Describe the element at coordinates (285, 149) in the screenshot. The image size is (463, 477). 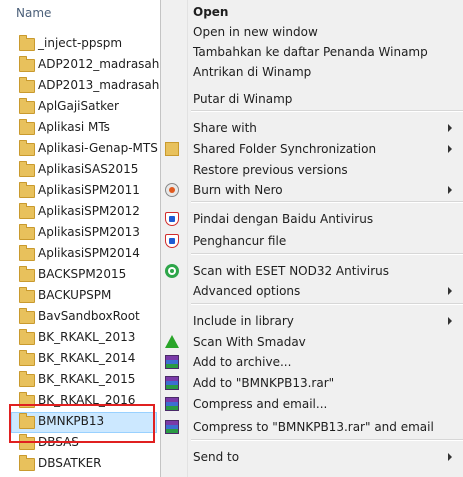
I see `menu-item-label: Shared Folder Synchronization` at that location.